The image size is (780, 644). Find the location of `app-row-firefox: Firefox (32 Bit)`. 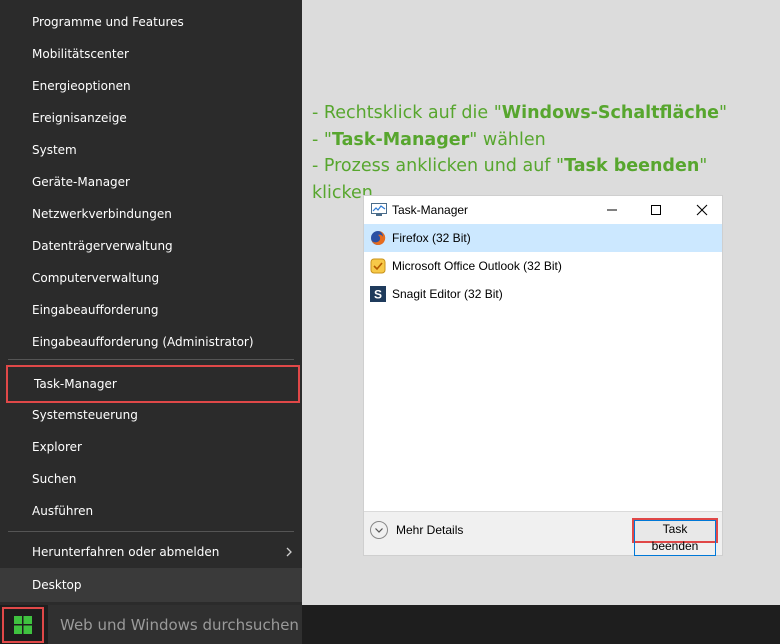

app-row-firefox: Firefox (32 Bit) is located at coordinates (543, 238).